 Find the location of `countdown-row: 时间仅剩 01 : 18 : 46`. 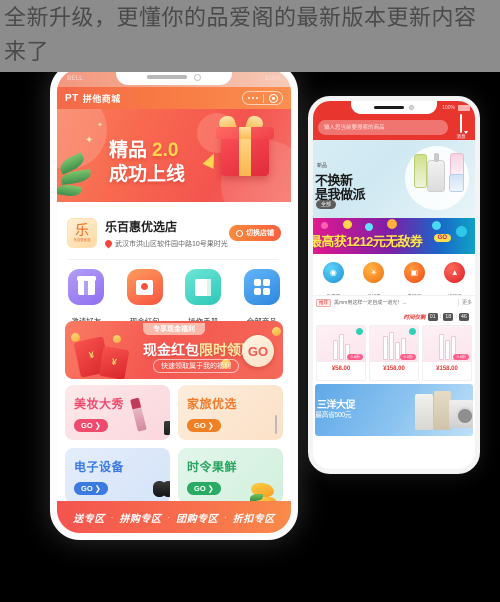

countdown-row: 时间仅剩 01 : 18 : 46 is located at coordinates (394, 317).